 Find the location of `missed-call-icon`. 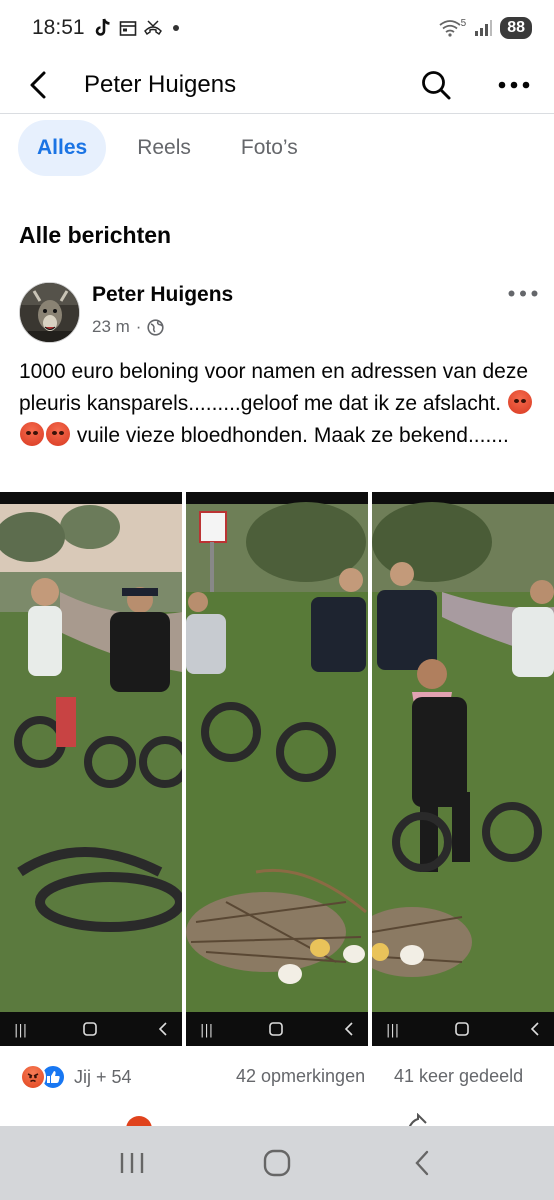

missed-call-icon is located at coordinates (152, 28).